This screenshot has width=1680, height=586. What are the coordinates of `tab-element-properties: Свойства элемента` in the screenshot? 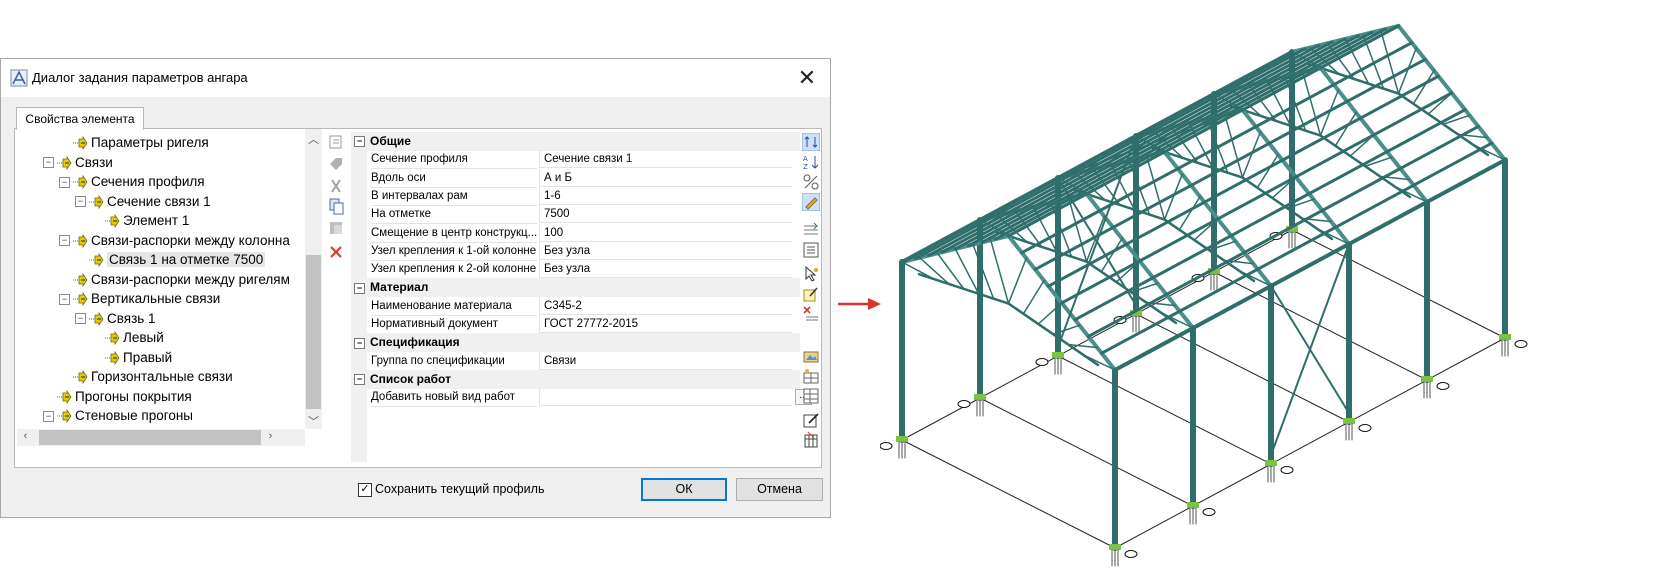 It's located at (80, 118).